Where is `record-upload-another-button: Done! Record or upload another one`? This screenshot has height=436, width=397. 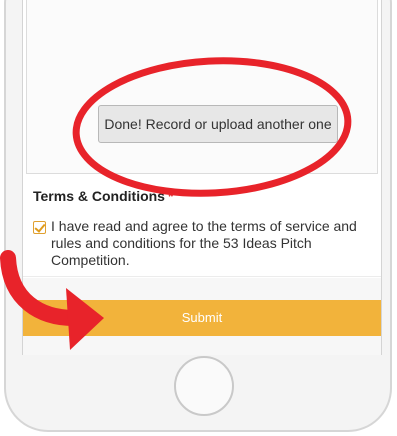 record-upload-another-button: Done! Record or upload another one is located at coordinates (218, 124).